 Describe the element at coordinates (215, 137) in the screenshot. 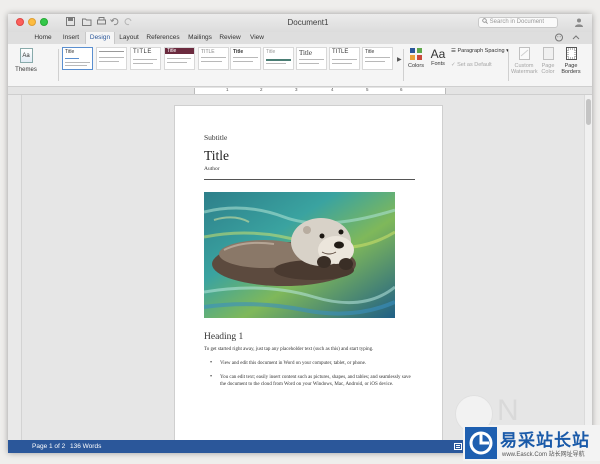

I see `doc-subtitle: Subtitle` at that location.